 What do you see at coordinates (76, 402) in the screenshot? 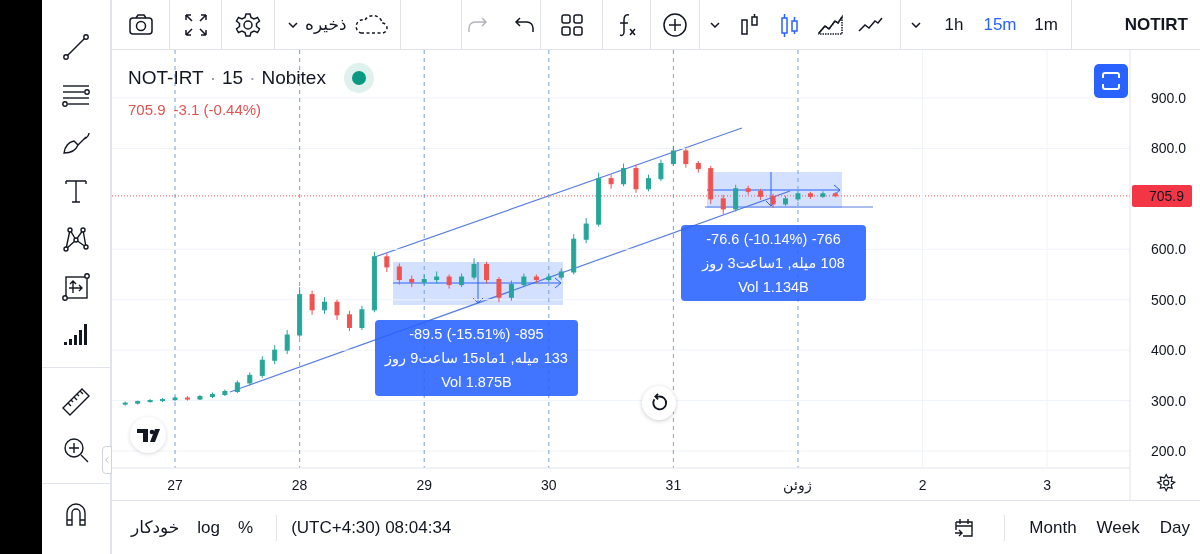
I see `ruler-icon` at bounding box center [76, 402].